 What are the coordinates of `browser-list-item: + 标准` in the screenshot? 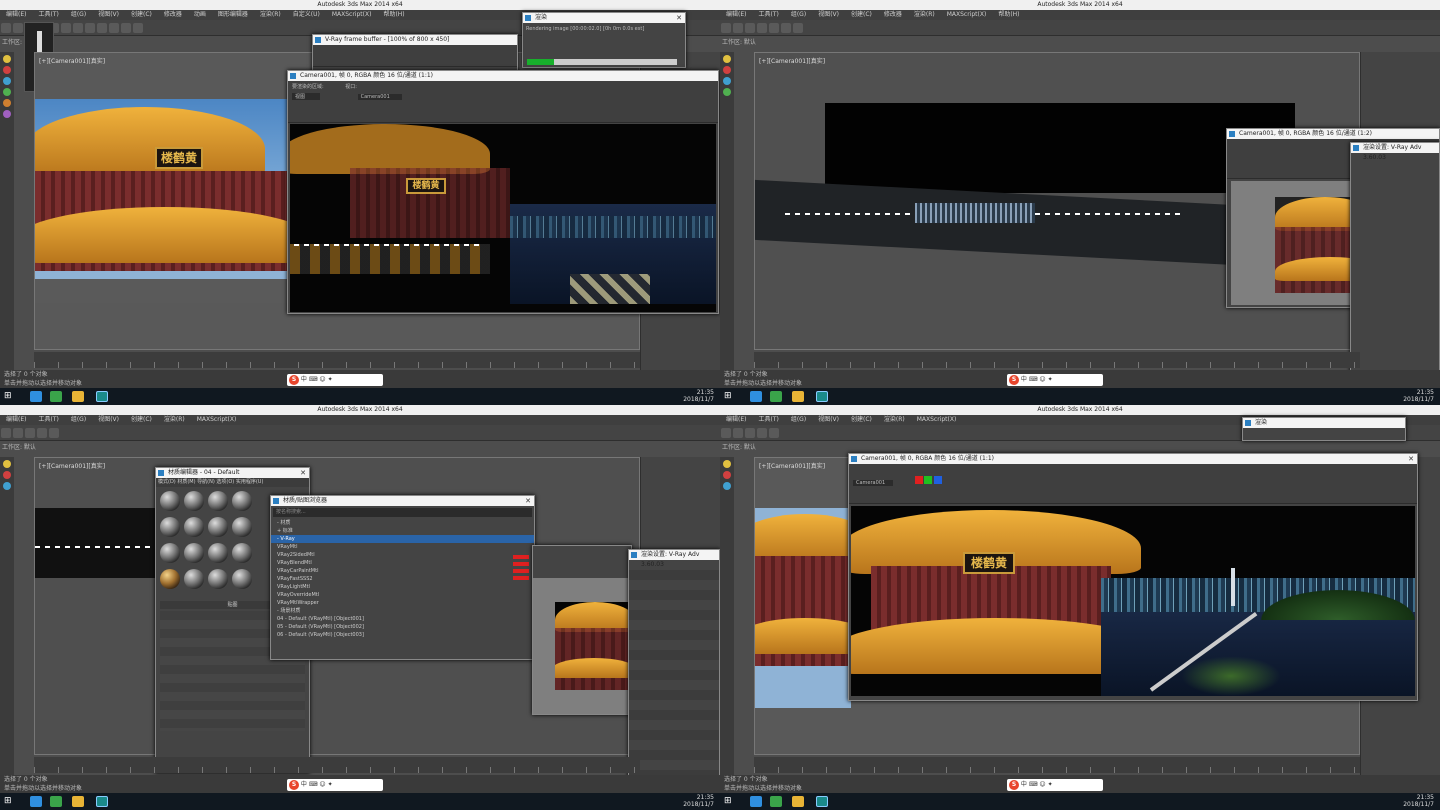 It's located at (402, 531).